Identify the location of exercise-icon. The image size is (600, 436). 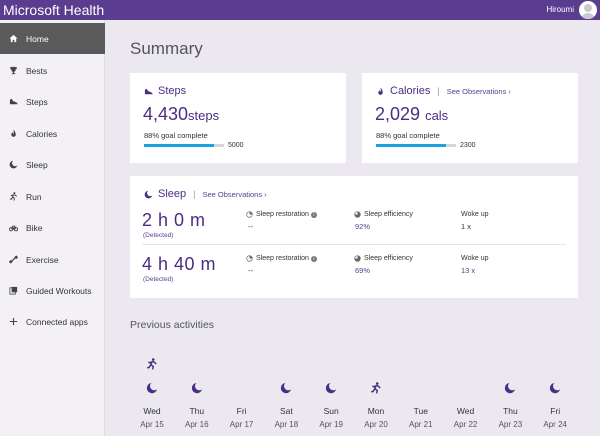
(13, 259).